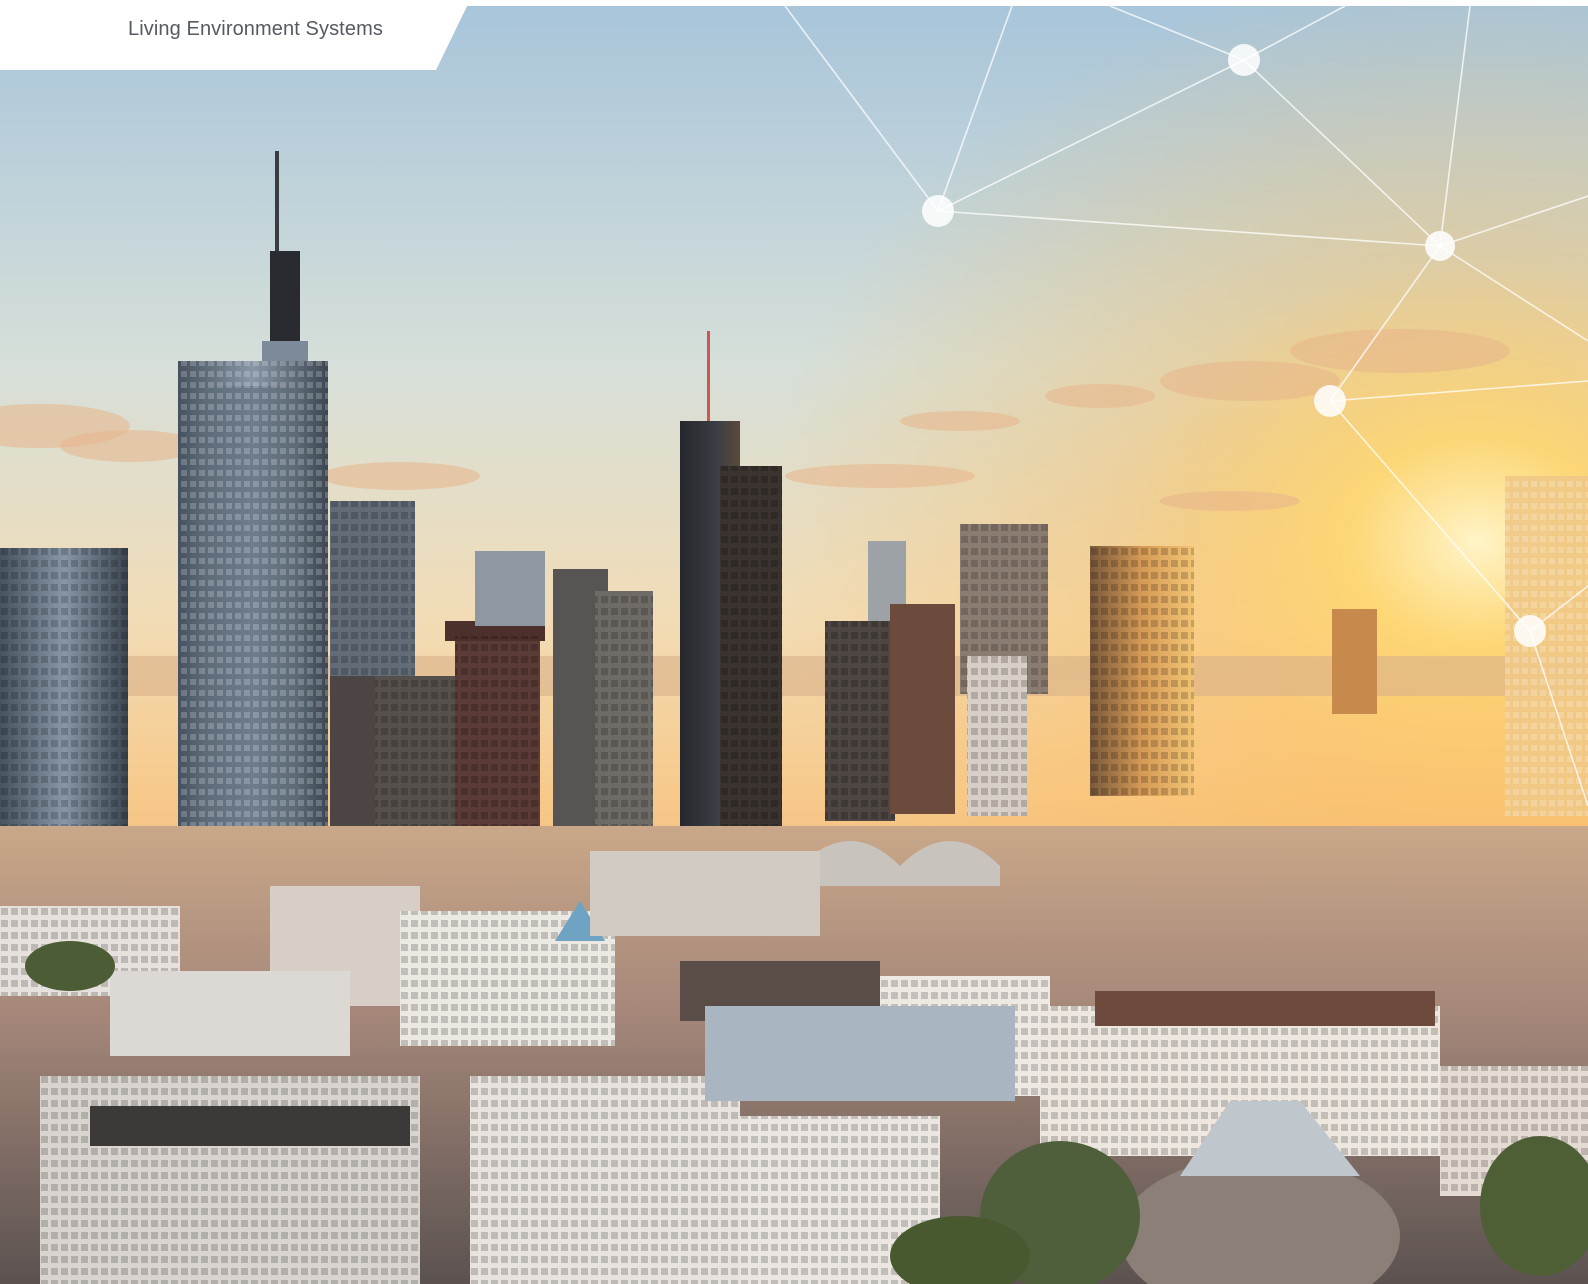  Describe the element at coordinates (255, 29) in the screenshot. I see `brand-label: Living Environment Systems` at that location.